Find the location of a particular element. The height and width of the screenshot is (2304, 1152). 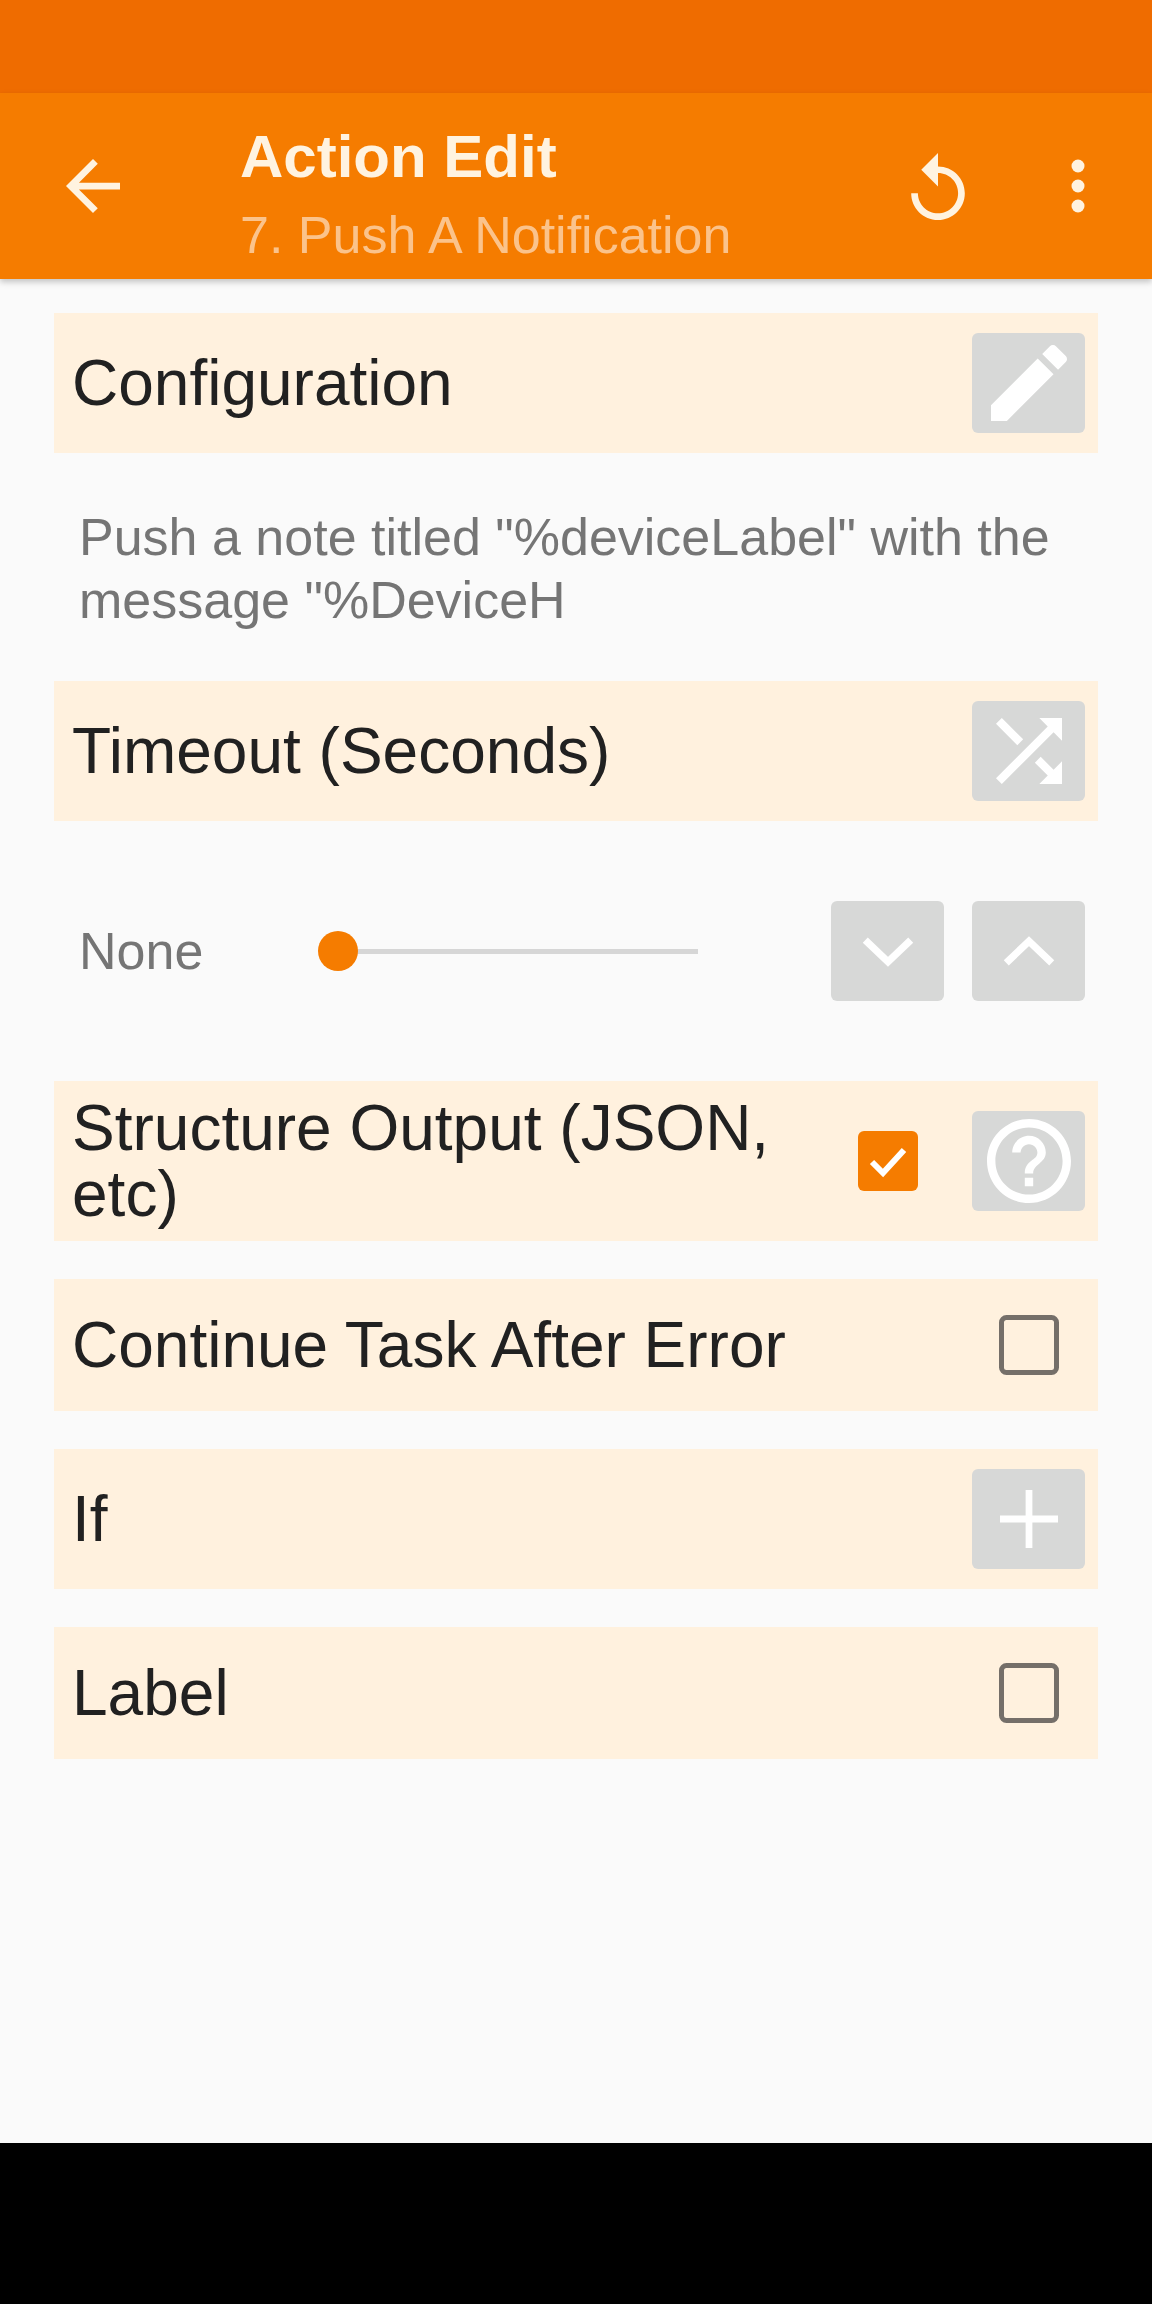

section-label: Continue Task After Error is located at coordinates (429, 1345).